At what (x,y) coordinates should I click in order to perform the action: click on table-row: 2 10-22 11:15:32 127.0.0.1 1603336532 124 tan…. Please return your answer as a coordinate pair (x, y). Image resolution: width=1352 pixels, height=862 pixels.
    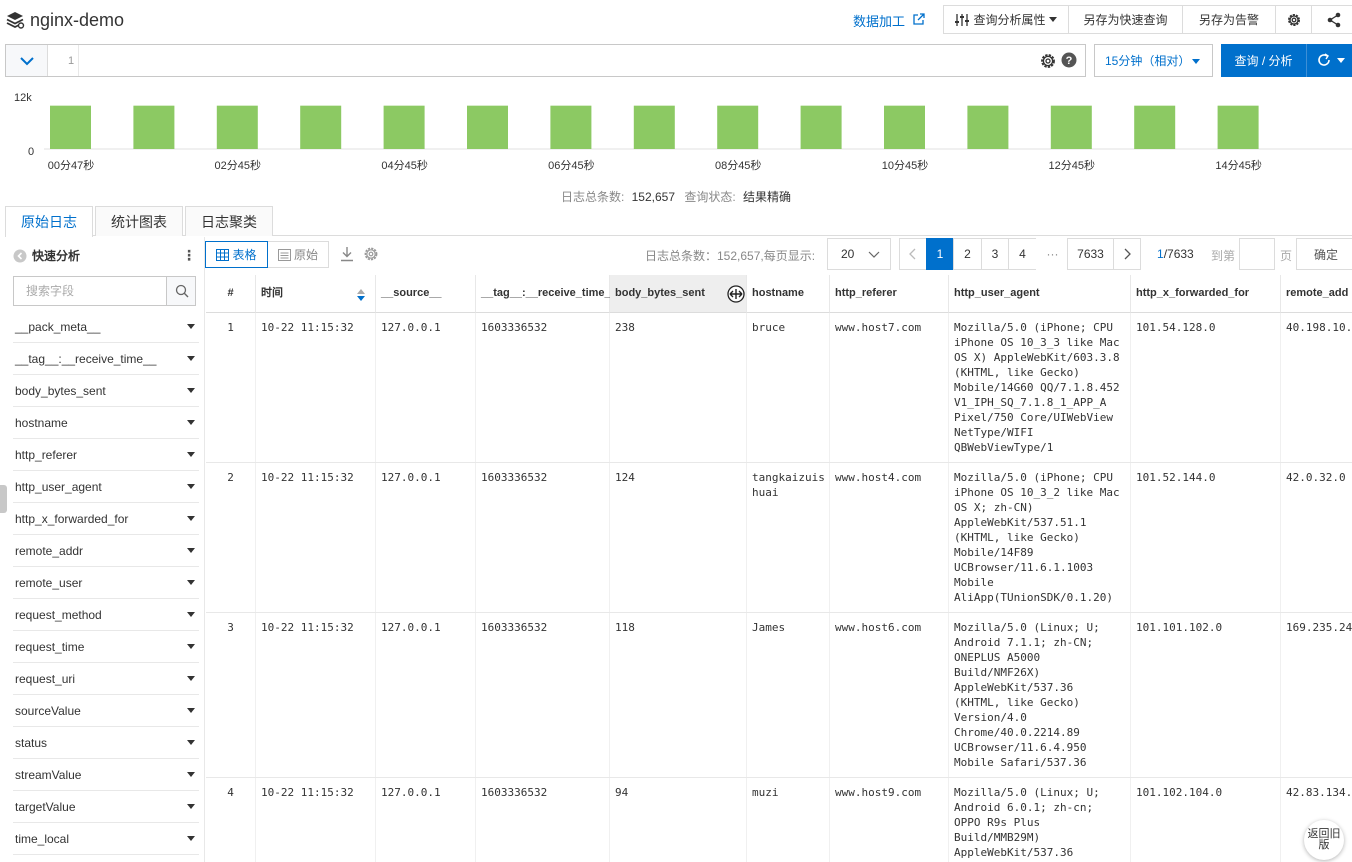
    Looking at the image, I should click on (779, 538).